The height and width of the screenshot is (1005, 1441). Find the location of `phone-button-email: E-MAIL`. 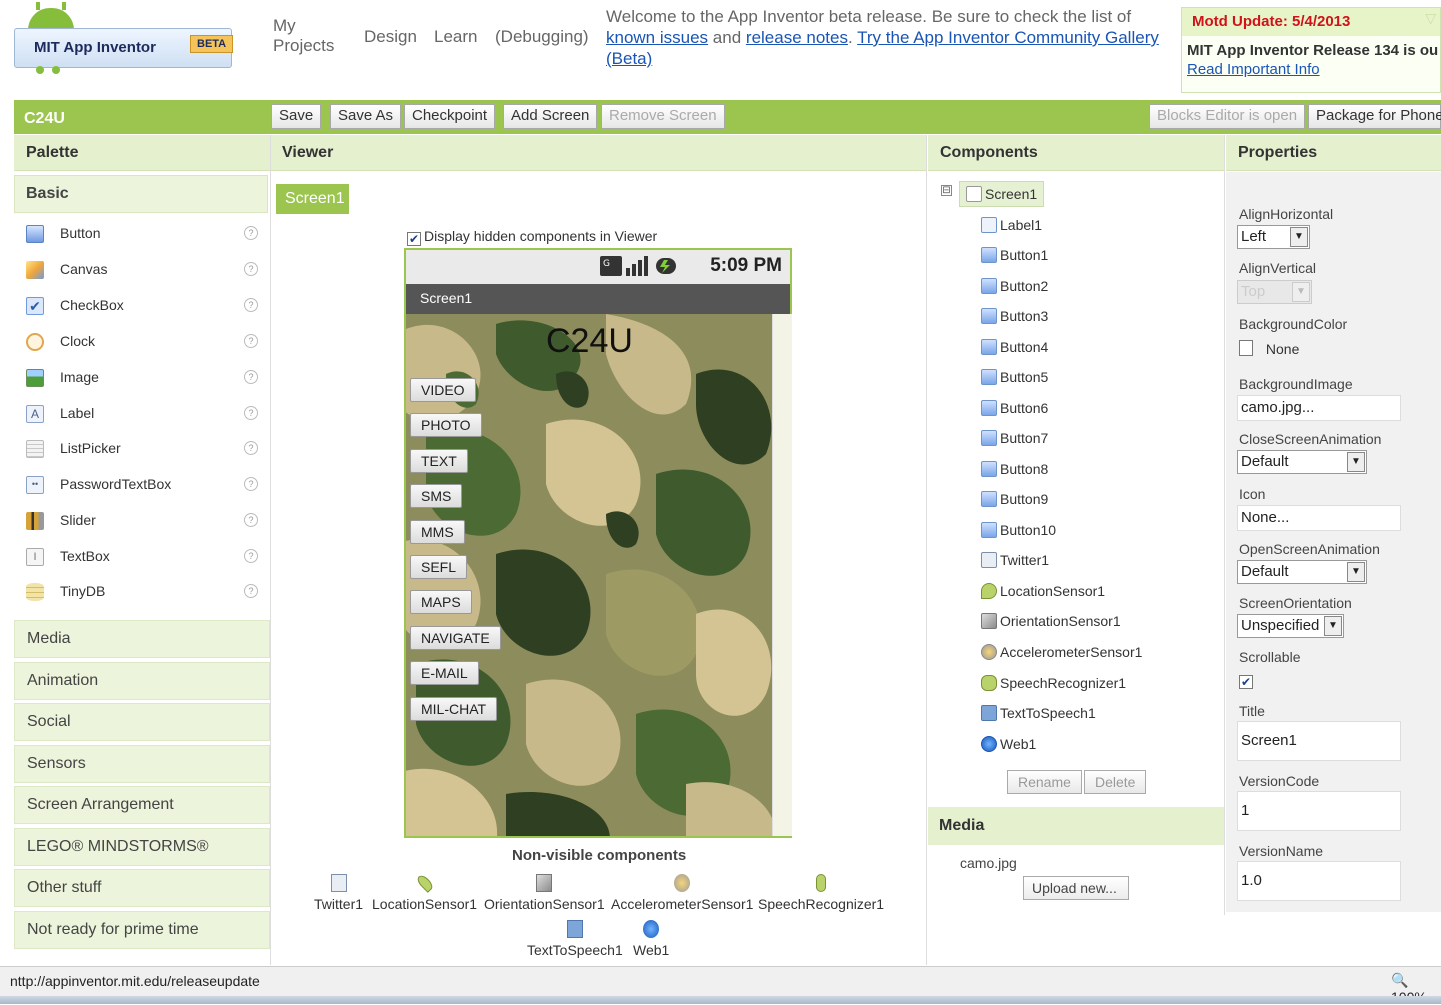

phone-button-email: E-MAIL is located at coordinates (444, 673).